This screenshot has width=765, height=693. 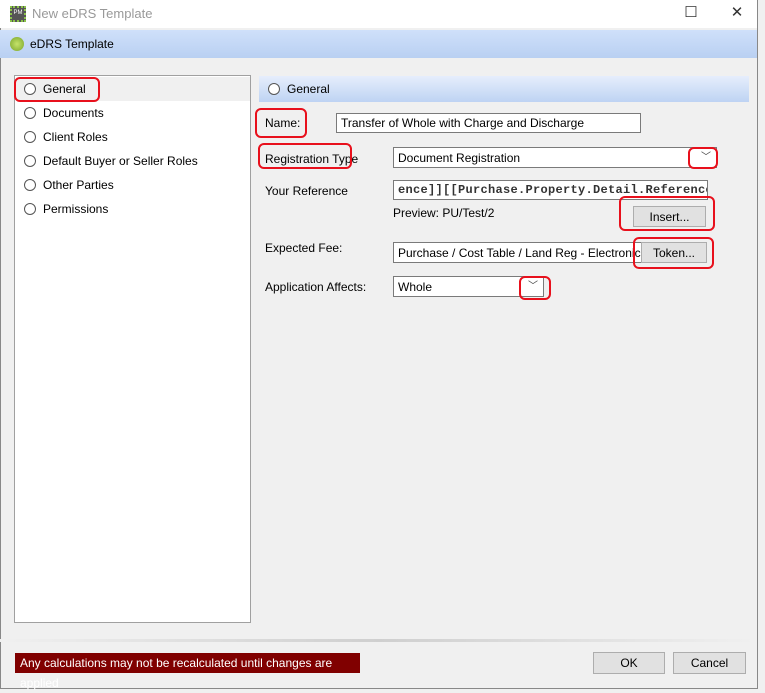 I want to click on sidebar-item-default-roles: Default Buyer or Seller Roles, so click(x=133, y=161).